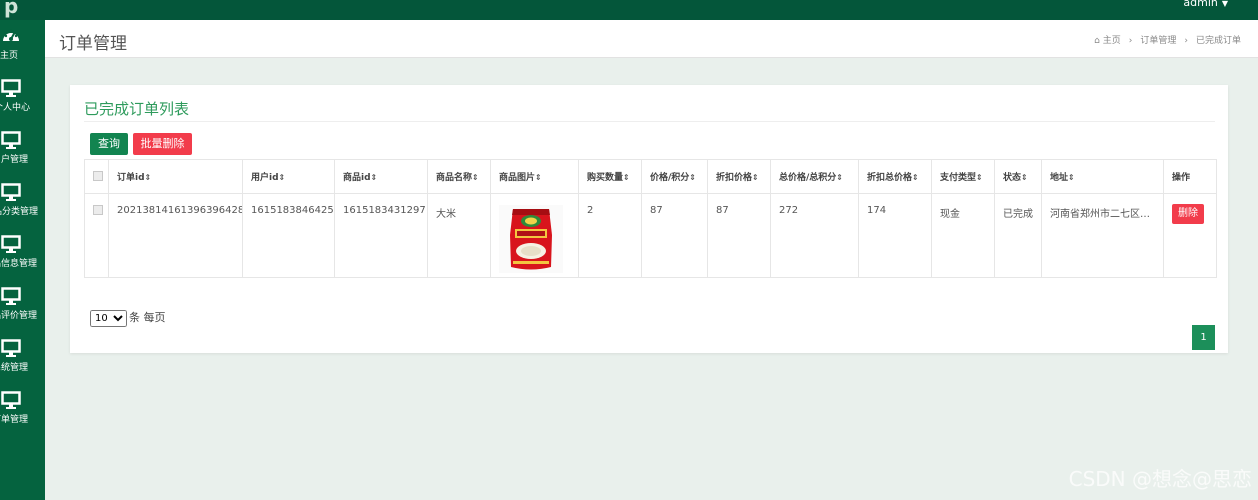  I want to click on sidebar-item-profile: 个人中心, so click(22, 97).